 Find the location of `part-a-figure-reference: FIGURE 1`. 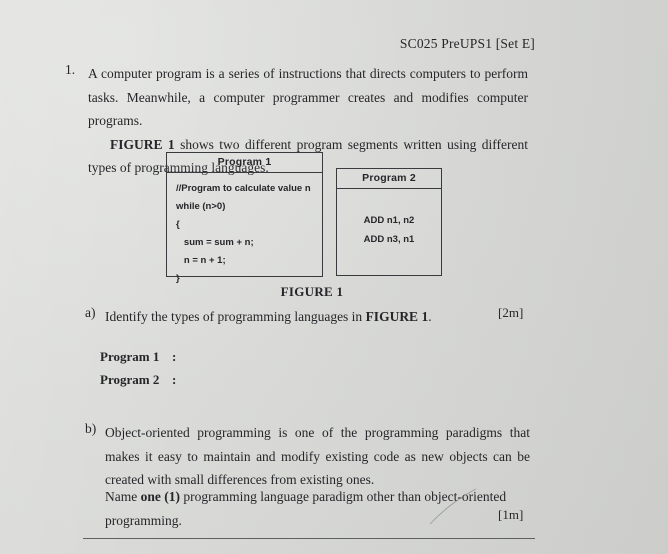

part-a-figure-reference: FIGURE 1 is located at coordinates (397, 316).